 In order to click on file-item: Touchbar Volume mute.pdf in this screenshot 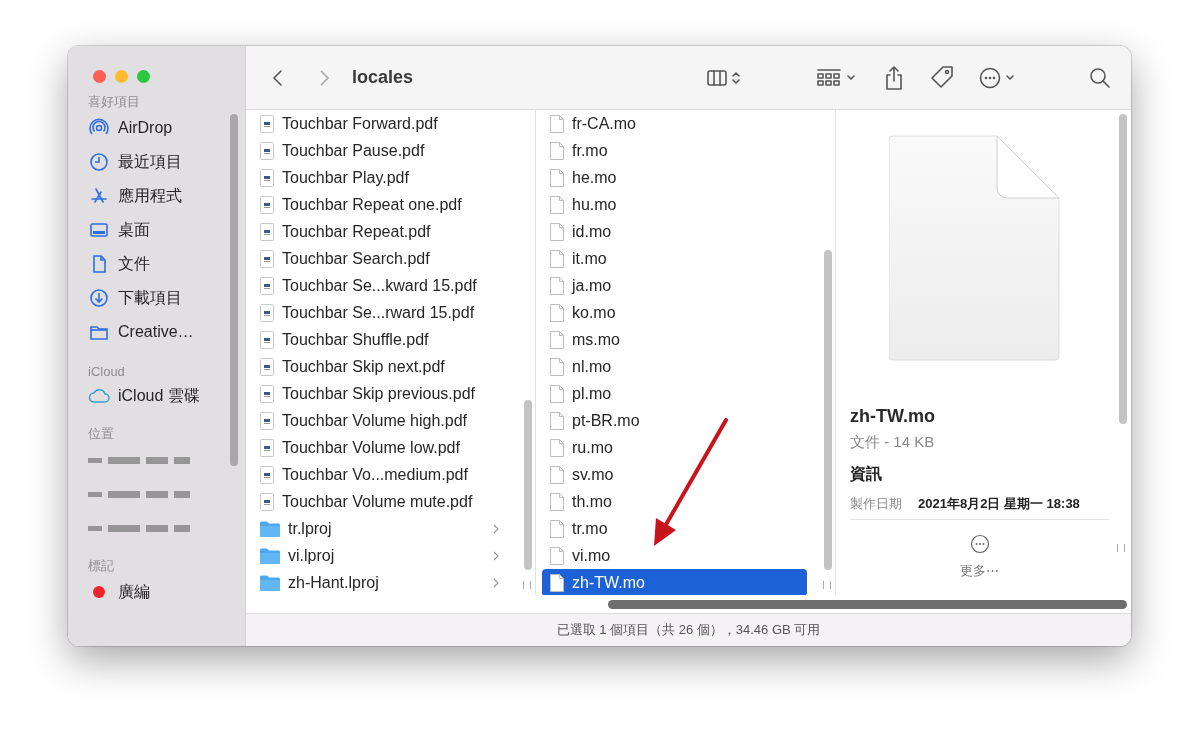, I will do `click(379, 501)`.